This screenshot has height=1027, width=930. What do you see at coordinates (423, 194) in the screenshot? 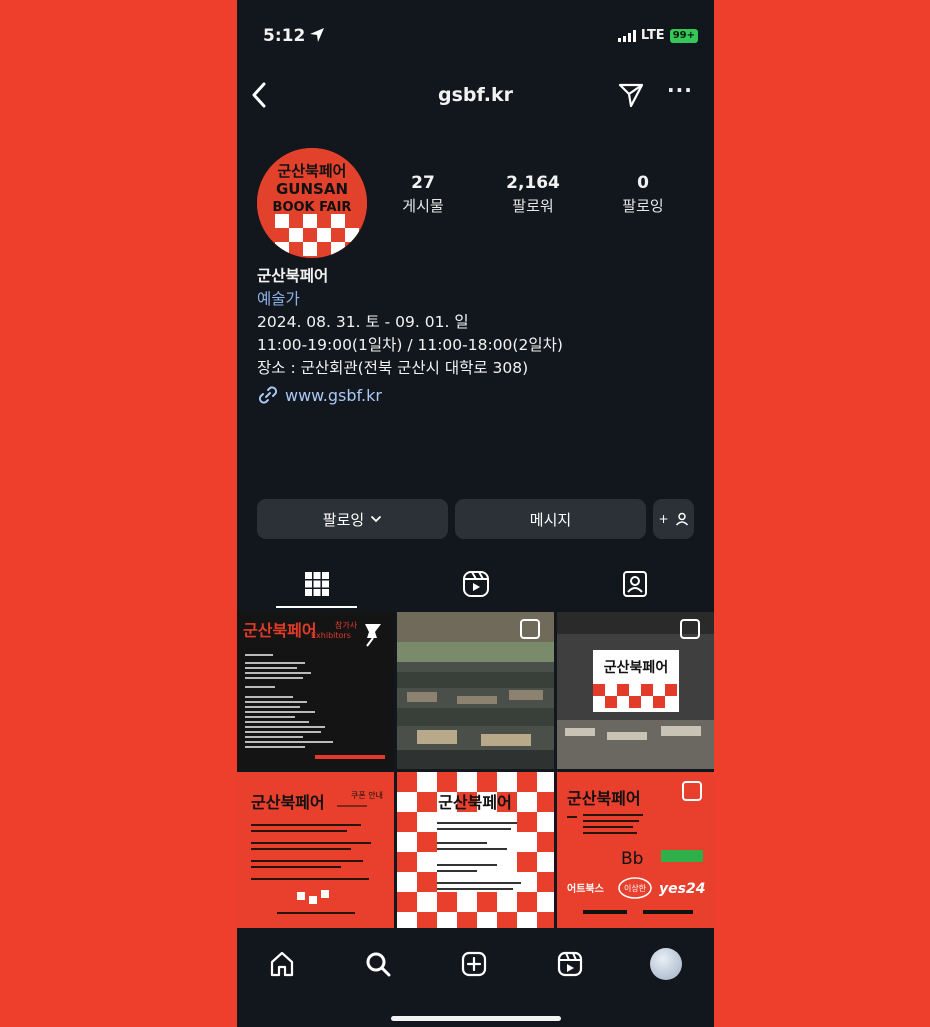
I see `posts-count-stat: 27 게시물` at bounding box center [423, 194].